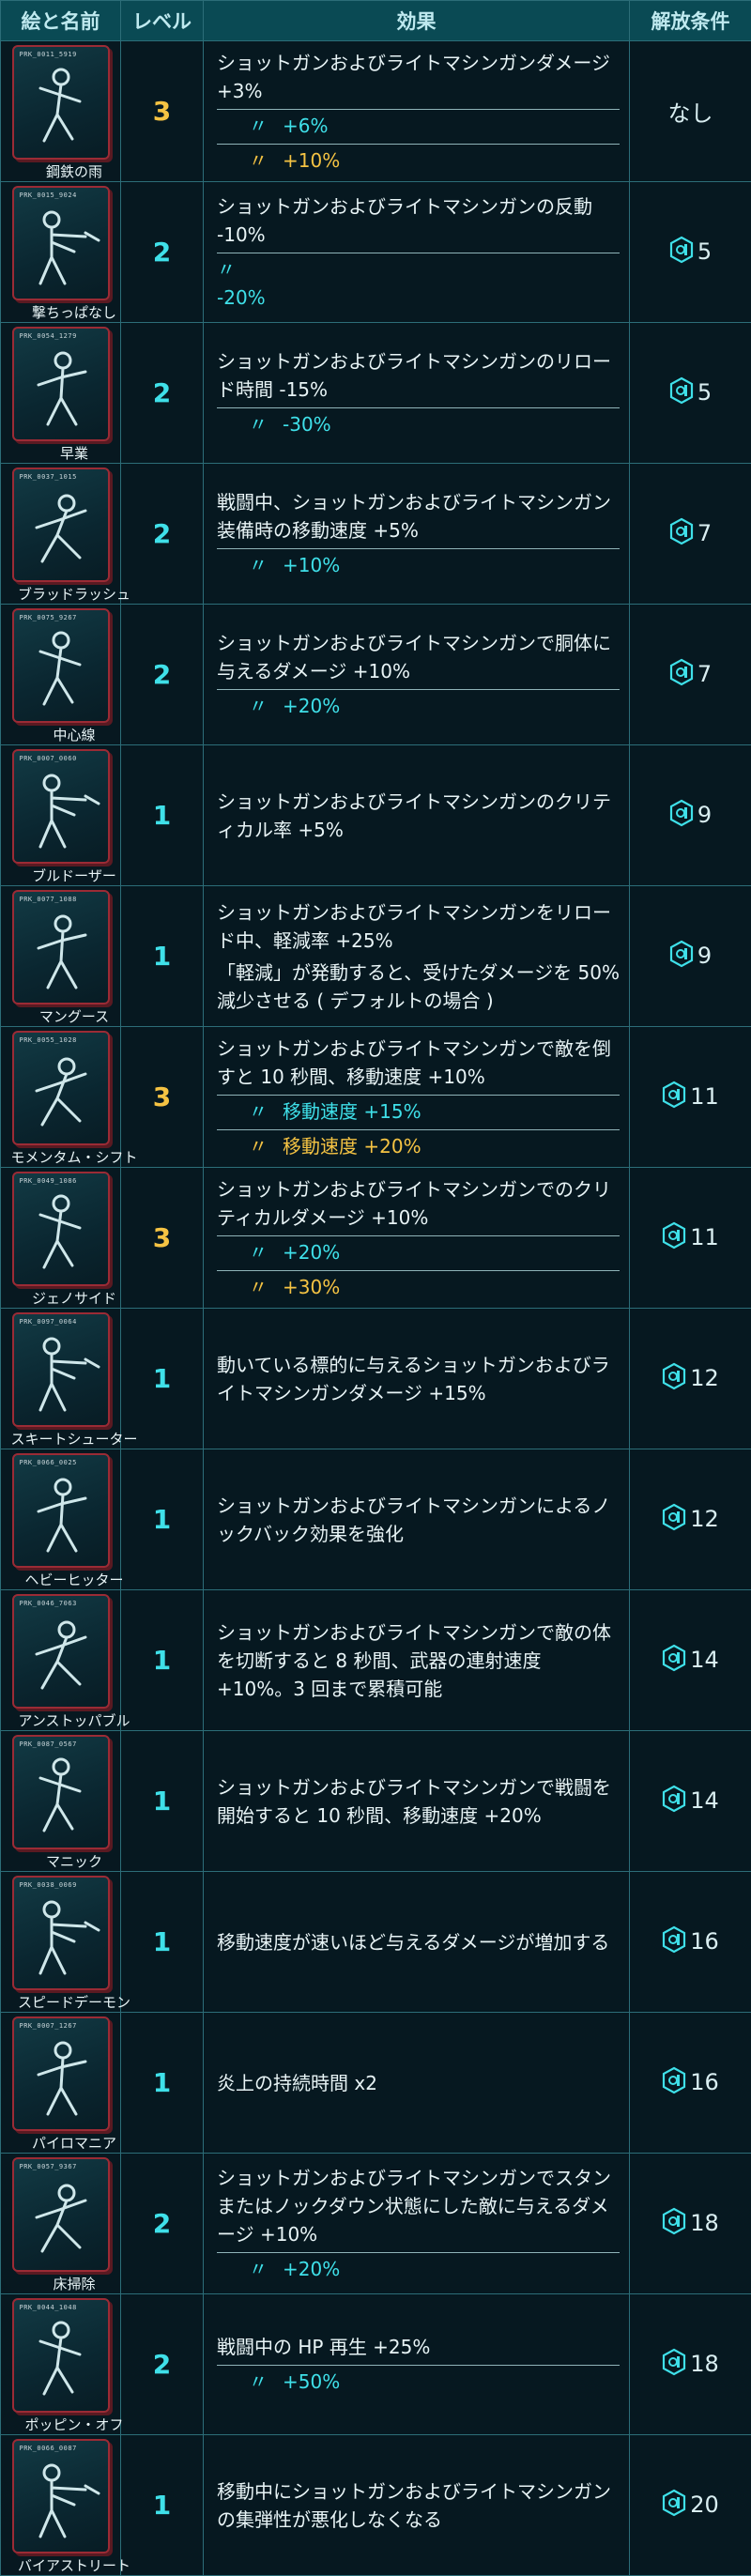  What do you see at coordinates (48, 55) in the screenshot?
I see `card-id-label: PRK_0011_5919` at bounding box center [48, 55].